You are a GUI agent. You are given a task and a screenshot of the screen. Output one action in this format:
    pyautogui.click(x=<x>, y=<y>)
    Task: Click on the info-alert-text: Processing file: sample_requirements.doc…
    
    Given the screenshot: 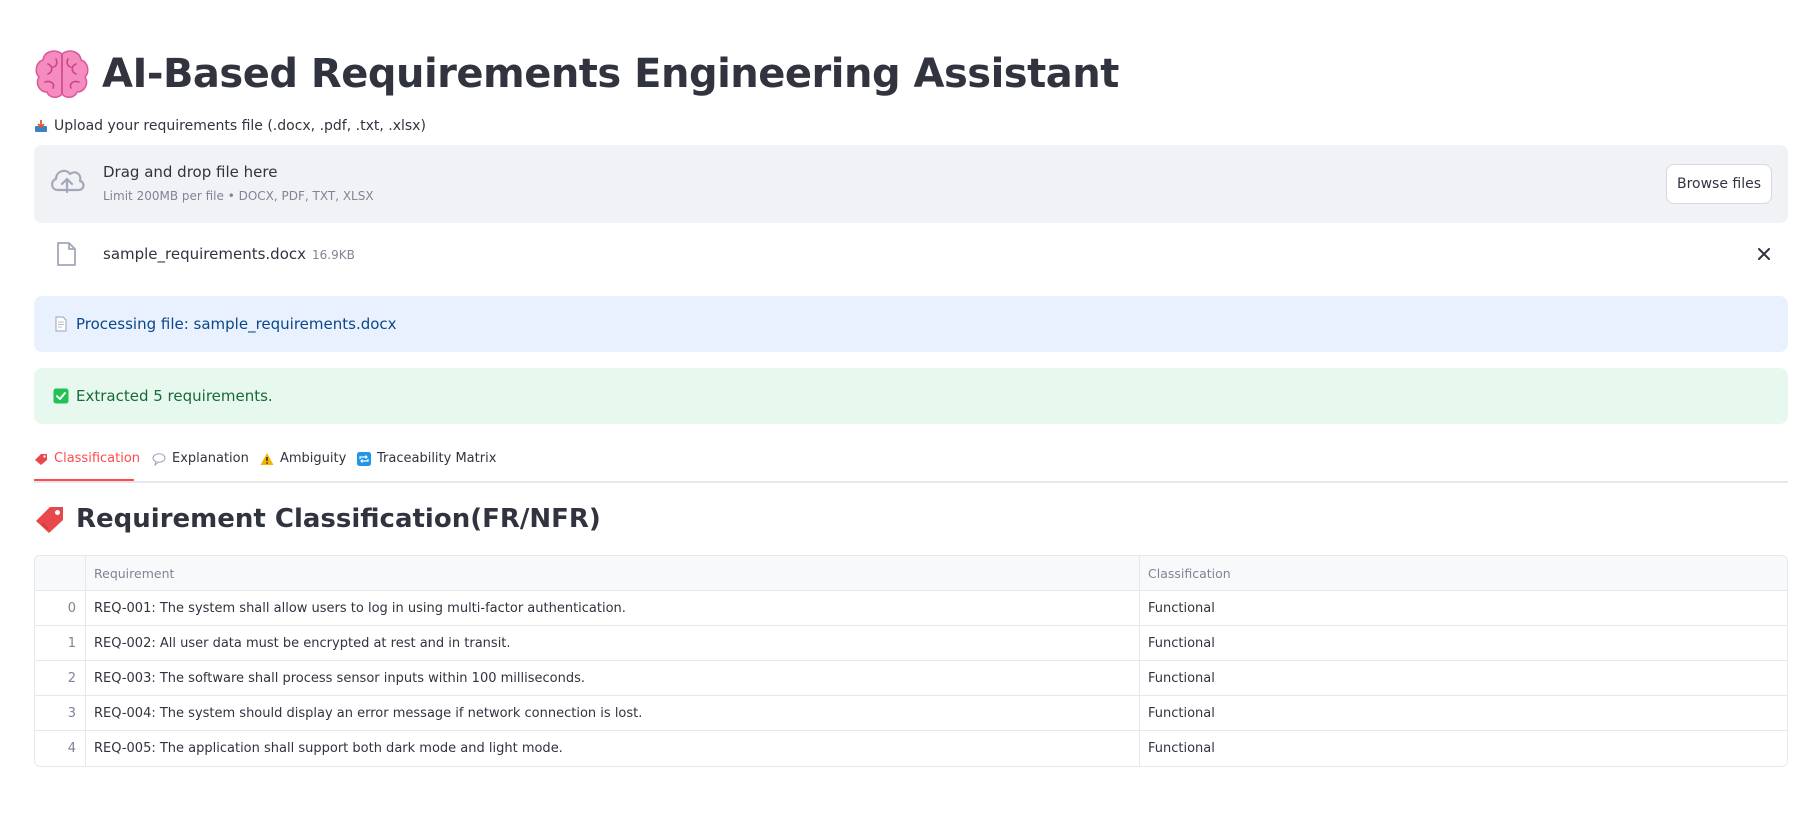 What is the action you would take?
    pyautogui.click(x=236, y=324)
    